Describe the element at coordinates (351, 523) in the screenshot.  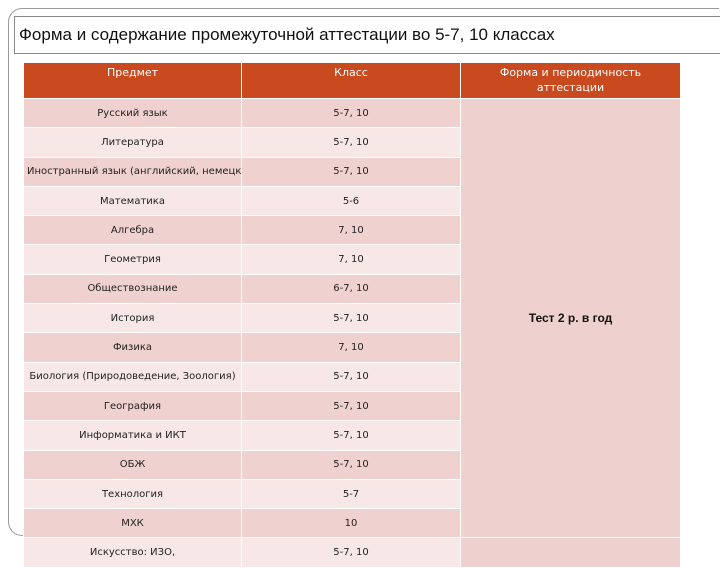
I see `grade-cell: 10` at that location.